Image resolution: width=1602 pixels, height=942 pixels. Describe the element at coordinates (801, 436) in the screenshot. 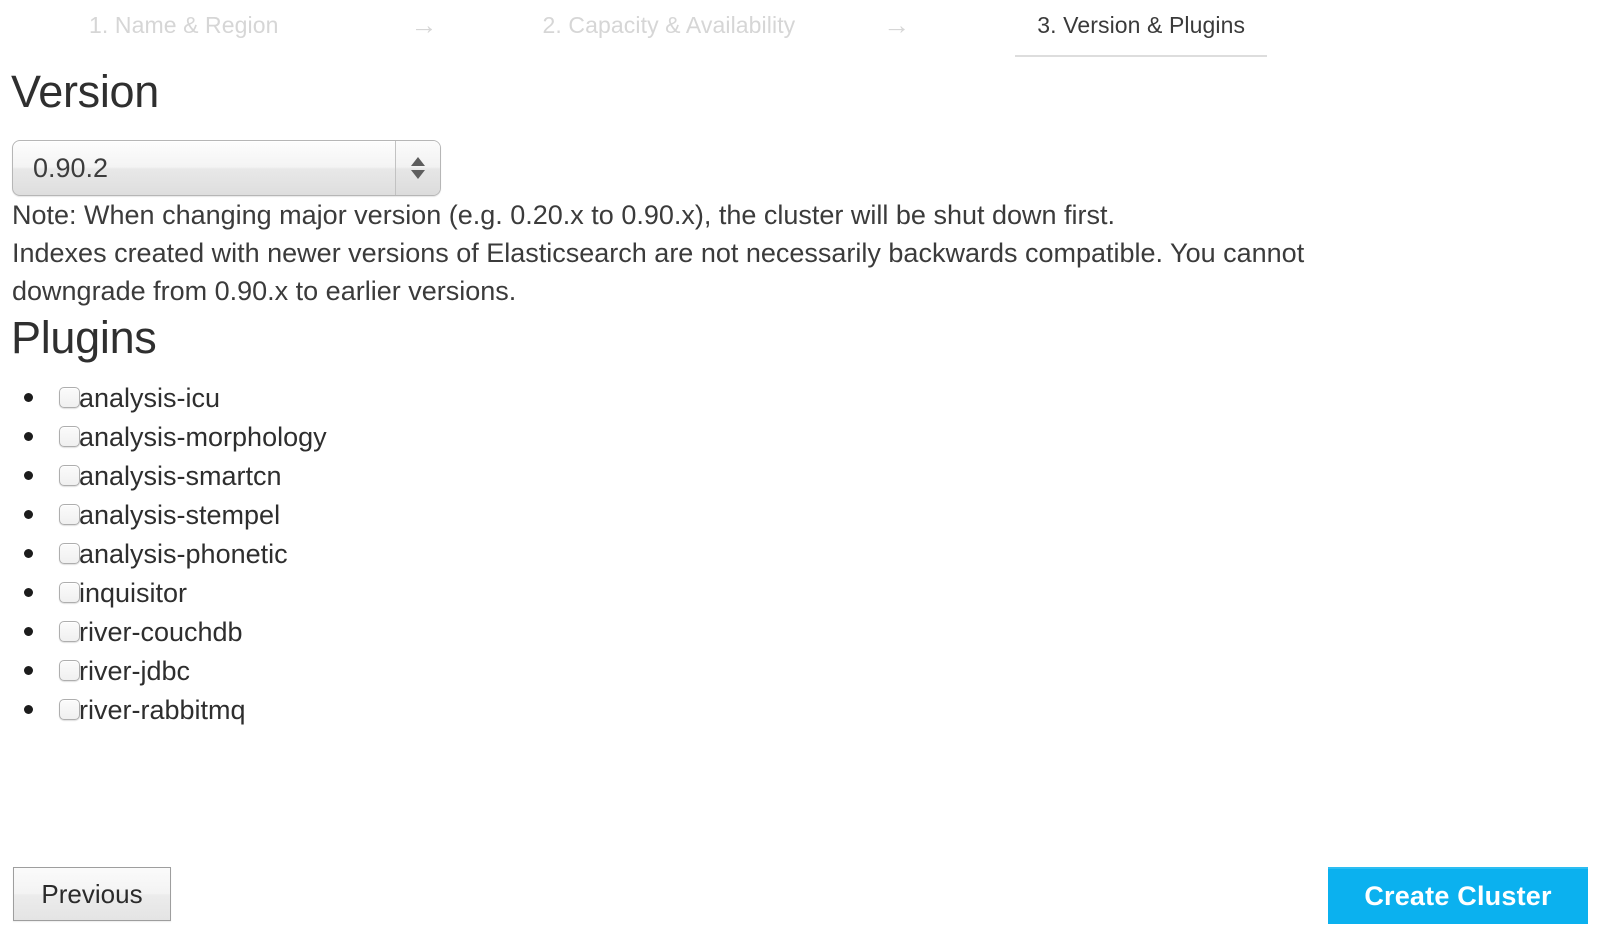

I see `plugin-list-item: analysis-morphology` at that location.